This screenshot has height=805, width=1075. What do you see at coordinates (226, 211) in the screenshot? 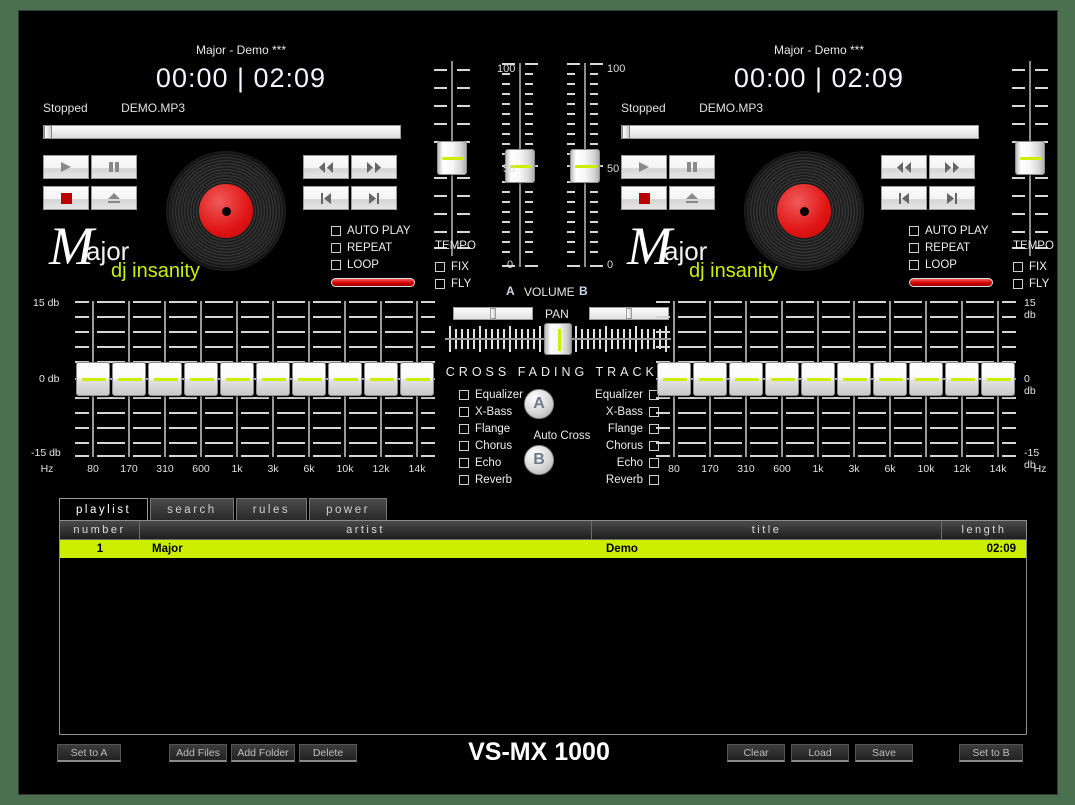
I see `deck-a-turntable` at bounding box center [226, 211].